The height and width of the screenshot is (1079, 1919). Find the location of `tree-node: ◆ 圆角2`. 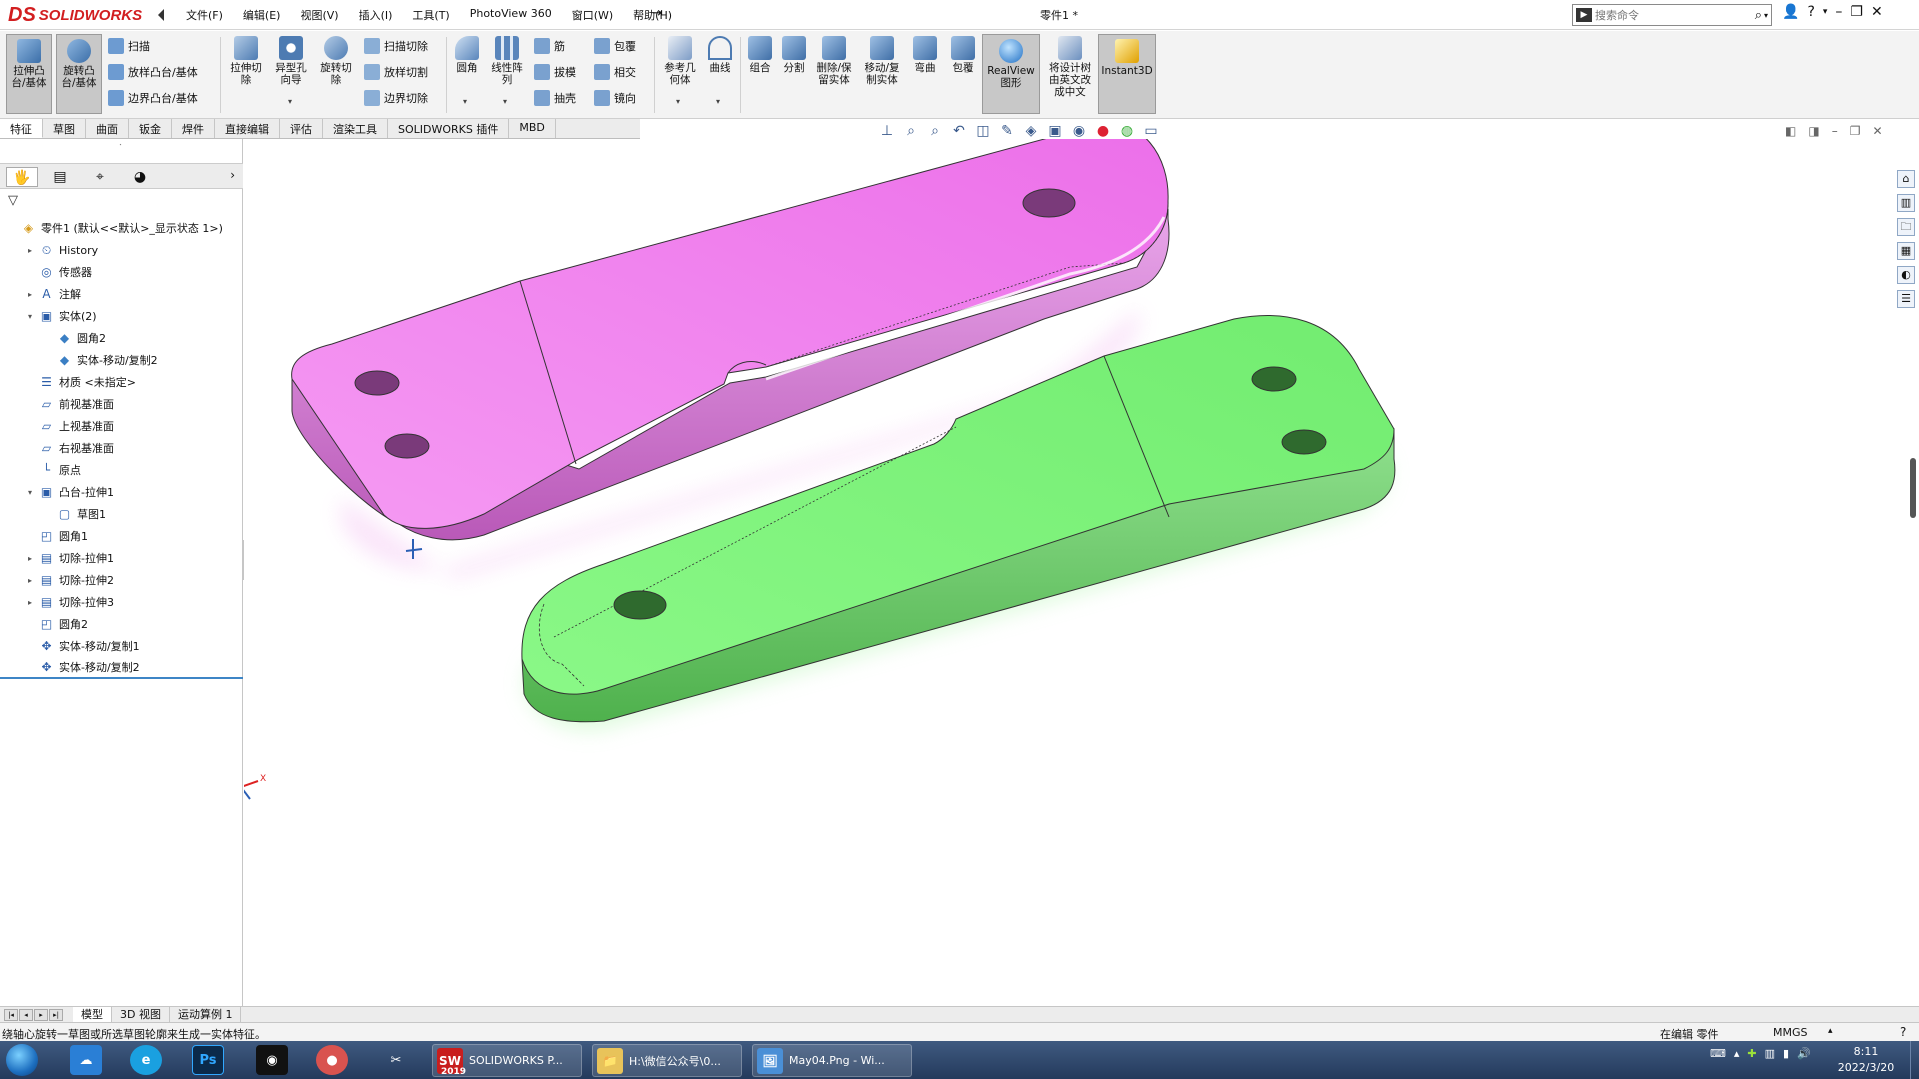

tree-node: ◆ 圆角2 is located at coordinates (121, 338).